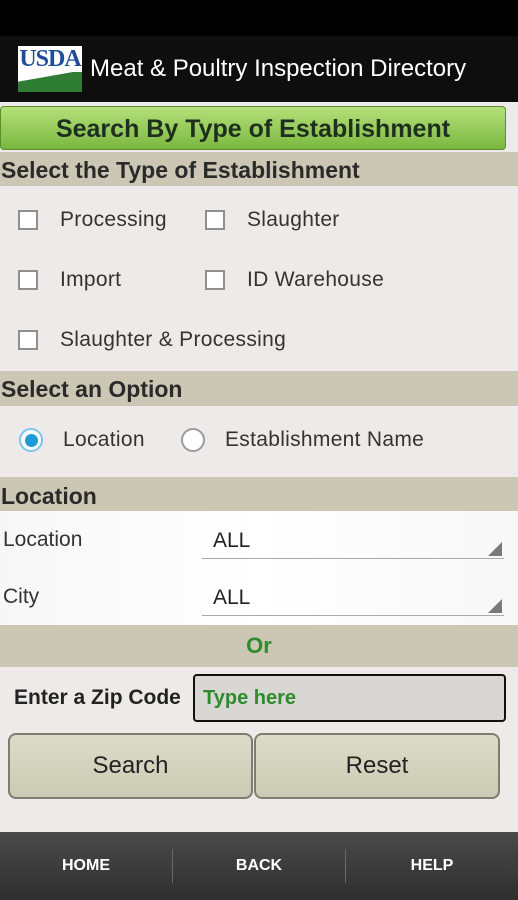 The width and height of the screenshot is (518, 900). What do you see at coordinates (259, 169) in the screenshot?
I see `establishment-type-heading: Select the Type of Establishment` at bounding box center [259, 169].